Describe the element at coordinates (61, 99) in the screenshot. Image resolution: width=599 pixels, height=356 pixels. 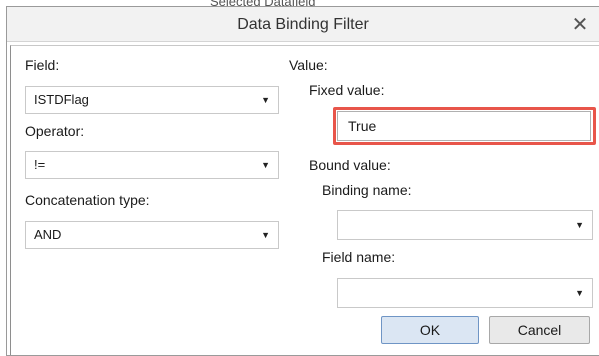
I see `field-select-value: ISTDFlag` at that location.